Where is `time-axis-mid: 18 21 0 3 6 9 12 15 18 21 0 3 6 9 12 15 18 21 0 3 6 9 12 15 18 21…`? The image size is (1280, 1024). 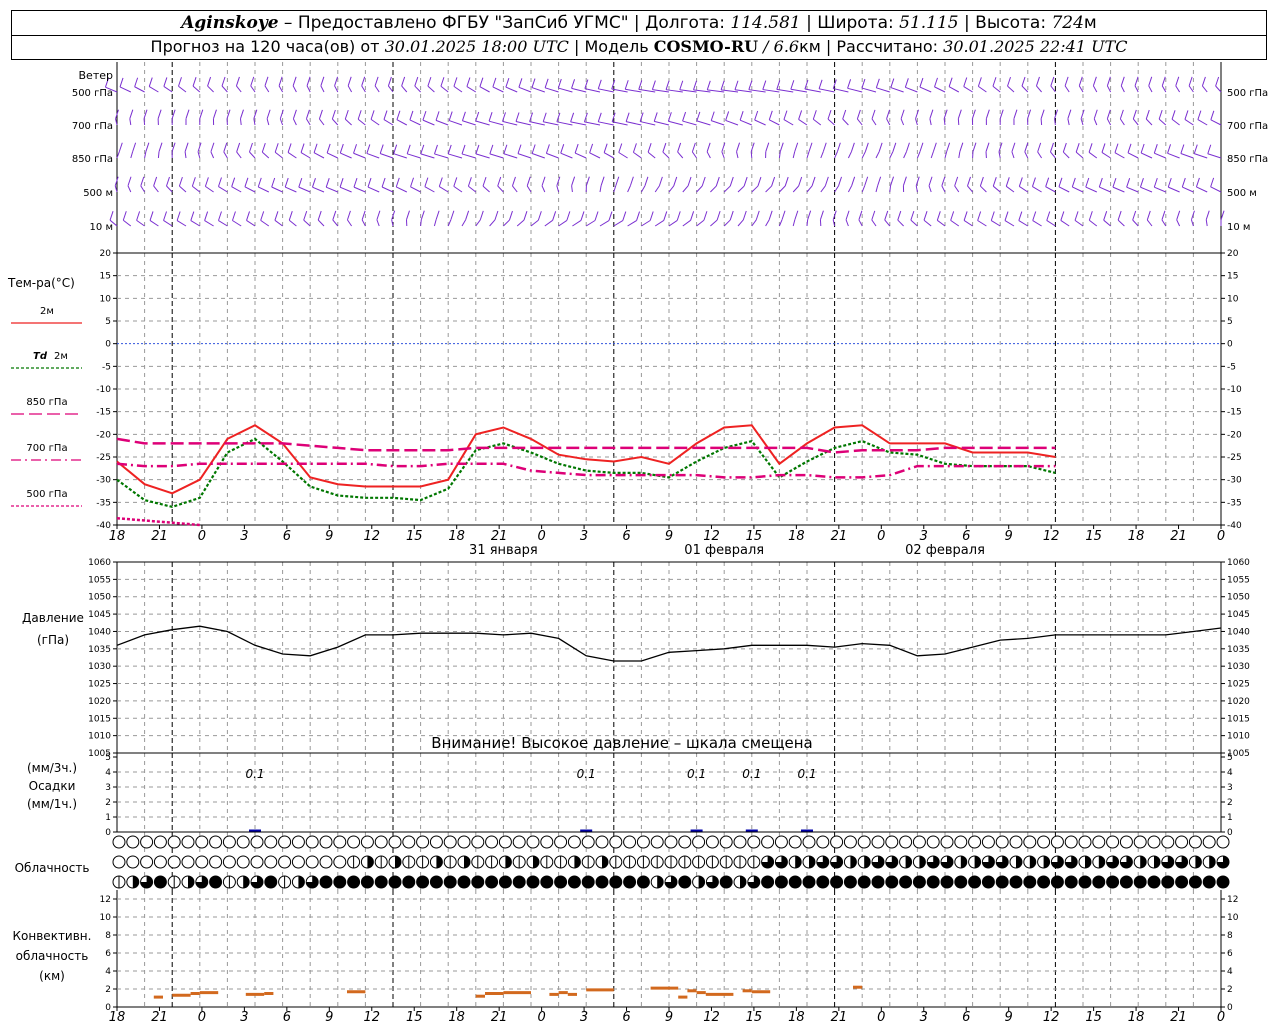
time-axis-mid: 18 21 0 3 6 9 12 15 18 21 0 3 6 9 12 15 18 21 0 3 6 9 12 15 18 21… is located at coordinates (667, 534).